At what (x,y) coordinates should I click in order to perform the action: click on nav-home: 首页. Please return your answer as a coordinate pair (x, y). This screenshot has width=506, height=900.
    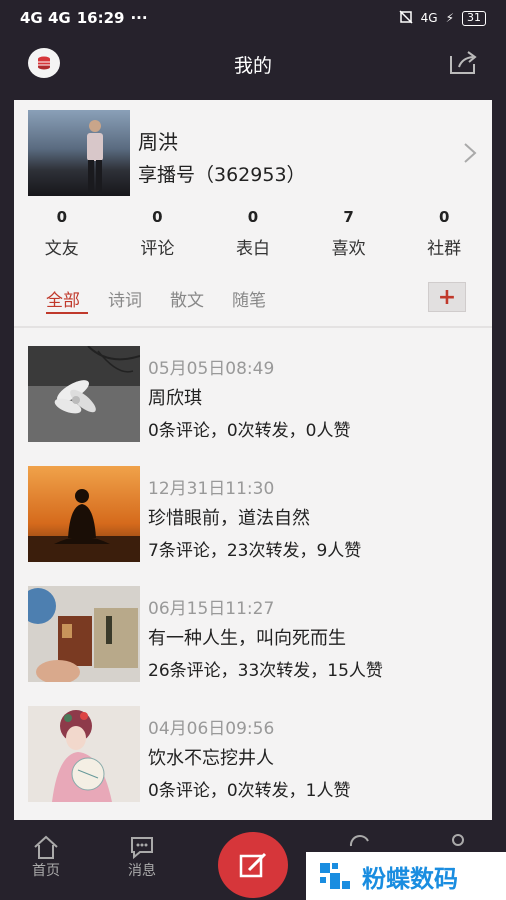
    Looking at the image, I should click on (46, 857).